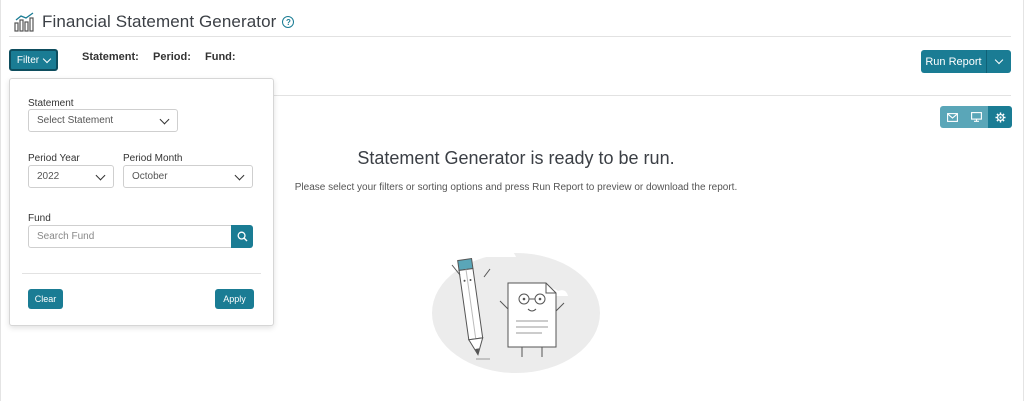 The image size is (1024, 401). What do you see at coordinates (188, 176) in the screenshot?
I see `period-month-select: October` at bounding box center [188, 176].